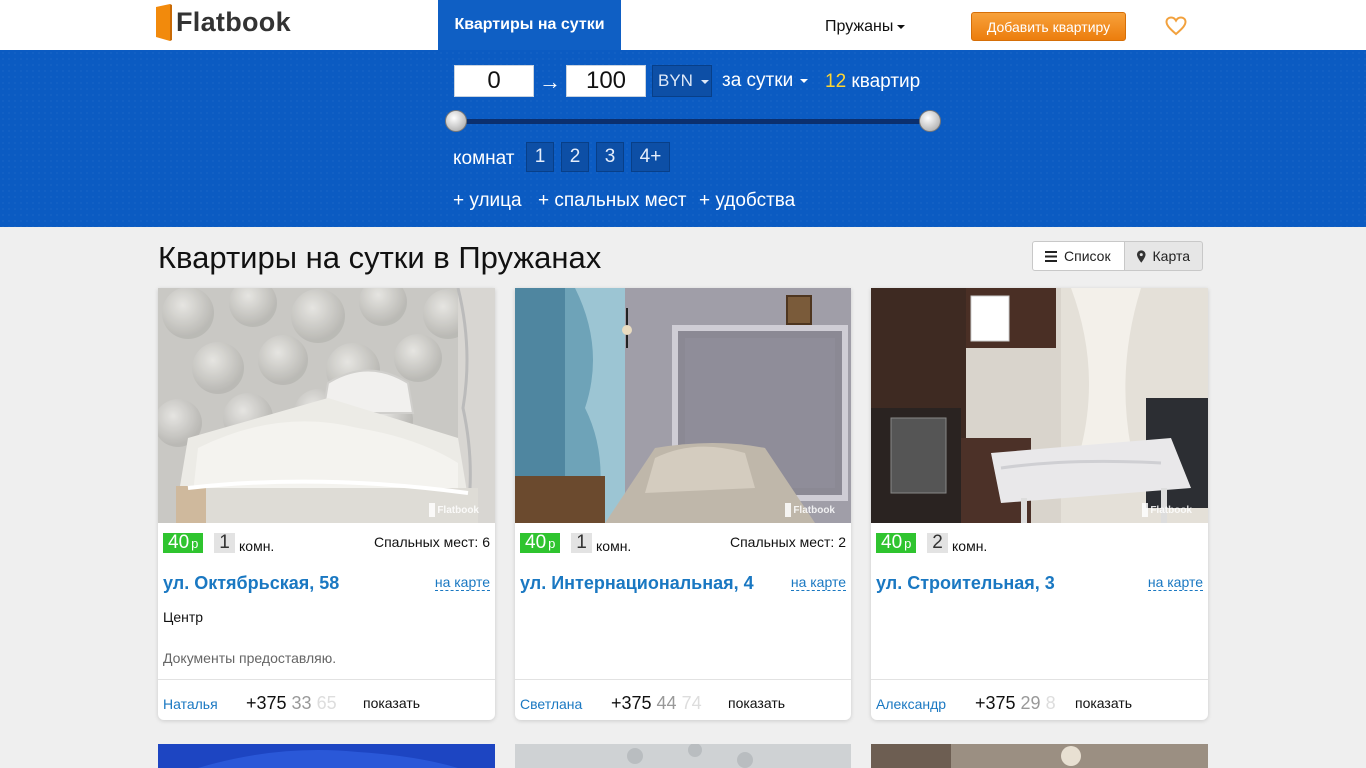  I want to click on map-marker-icon, so click(1141, 256).